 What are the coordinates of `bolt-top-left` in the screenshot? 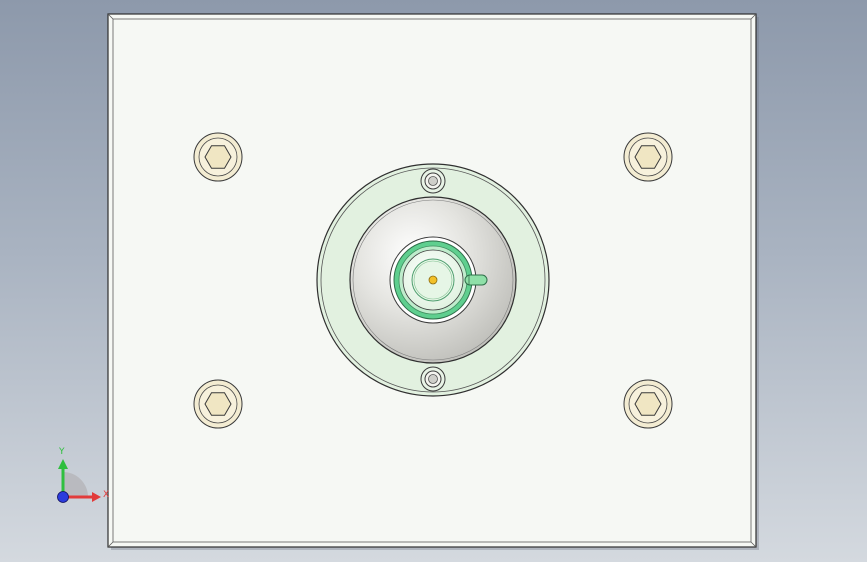 It's located at (218, 157).